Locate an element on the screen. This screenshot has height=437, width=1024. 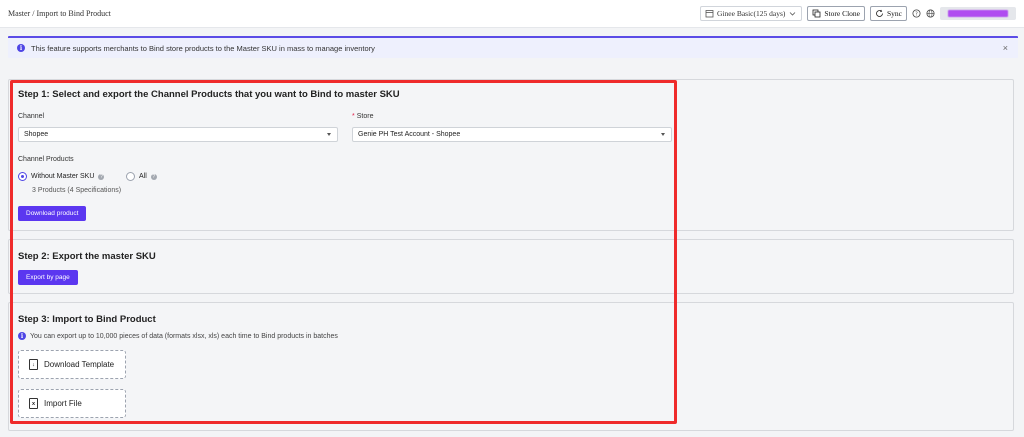
calendar-icon is located at coordinates (709, 13).